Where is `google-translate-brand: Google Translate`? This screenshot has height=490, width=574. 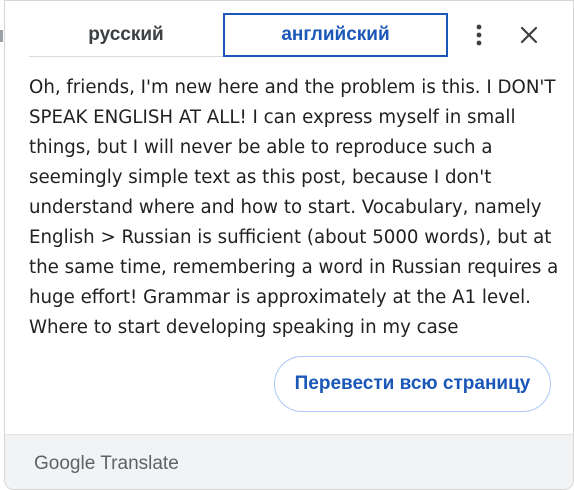 google-translate-brand: Google Translate is located at coordinates (106, 464).